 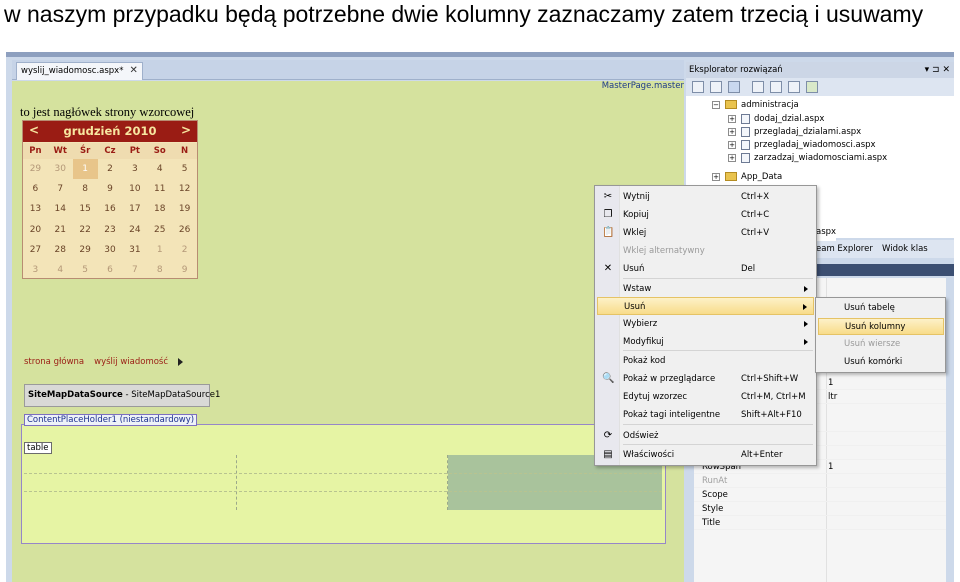 What do you see at coordinates (881, 362) in the screenshot?
I see `submenu-item: Usuń komórki` at bounding box center [881, 362].